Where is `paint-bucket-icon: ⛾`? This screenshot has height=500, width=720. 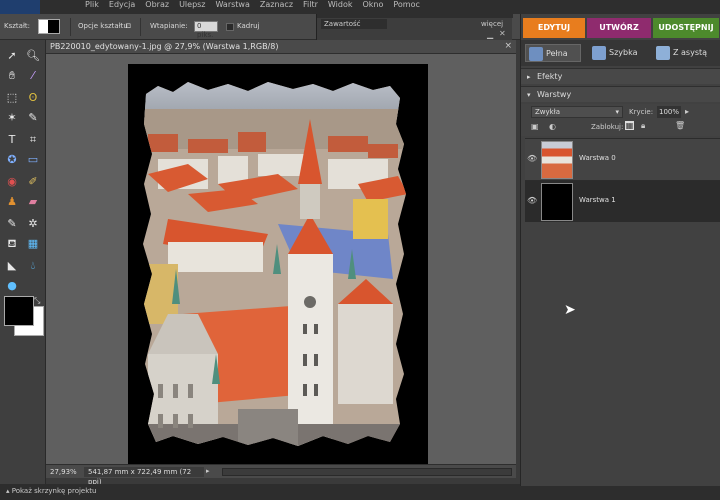
paint-bucket-icon: ⛾ is located at coordinates (12, 244).